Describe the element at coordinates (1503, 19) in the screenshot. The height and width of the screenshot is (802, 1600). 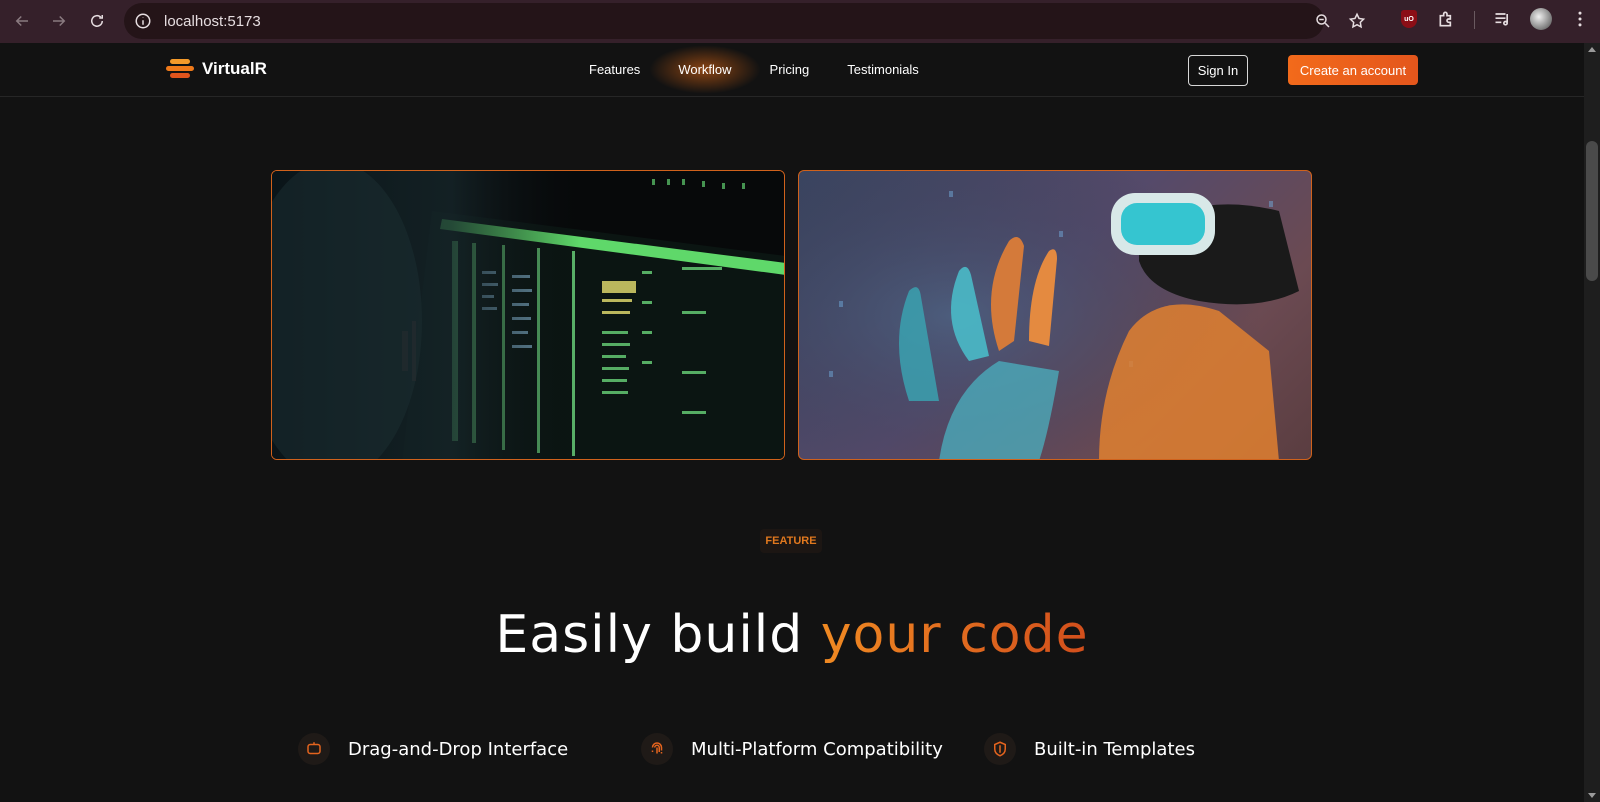
I see `media-control-icon` at that location.